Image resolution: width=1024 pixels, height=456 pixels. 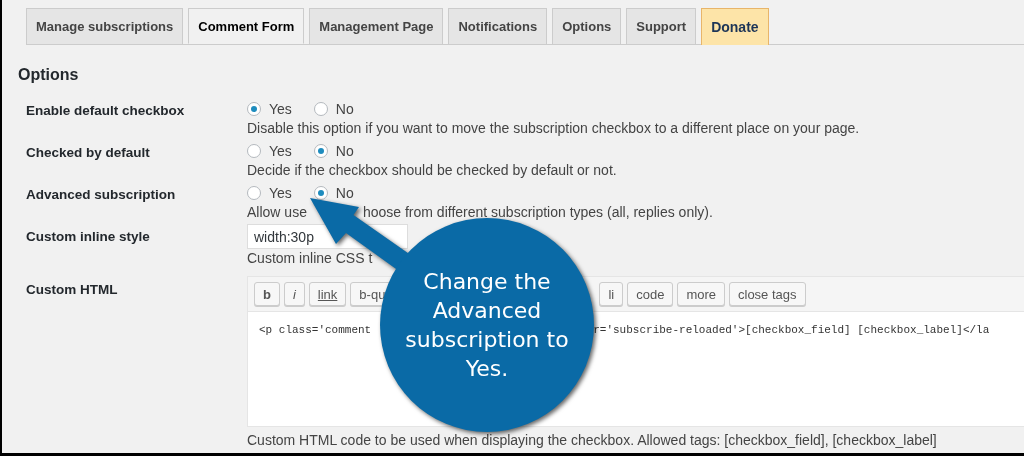 What do you see at coordinates (327, 294) in the screenshot?
I see `toolbar-button: link` at bounding box center [327, 294].